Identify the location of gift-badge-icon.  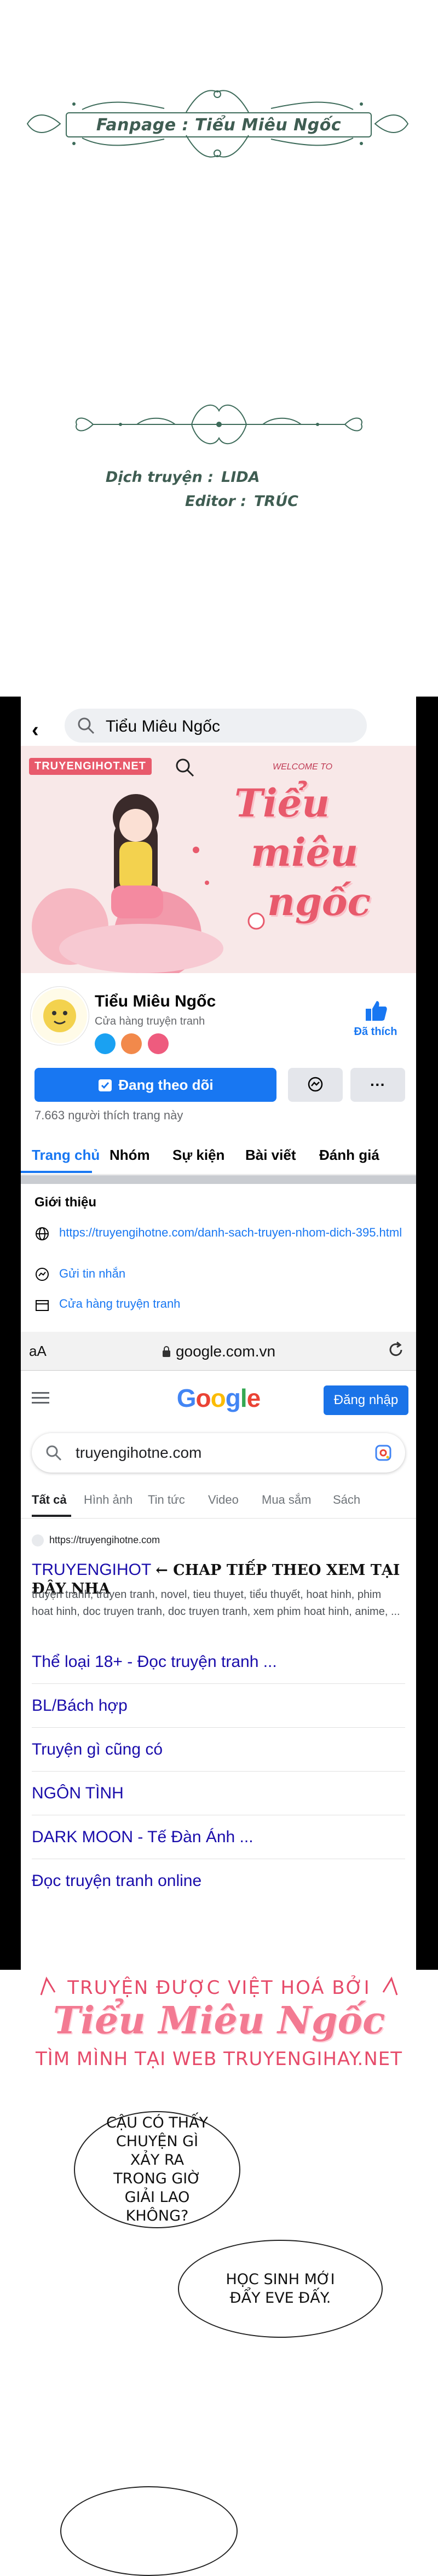
(158, 1043).